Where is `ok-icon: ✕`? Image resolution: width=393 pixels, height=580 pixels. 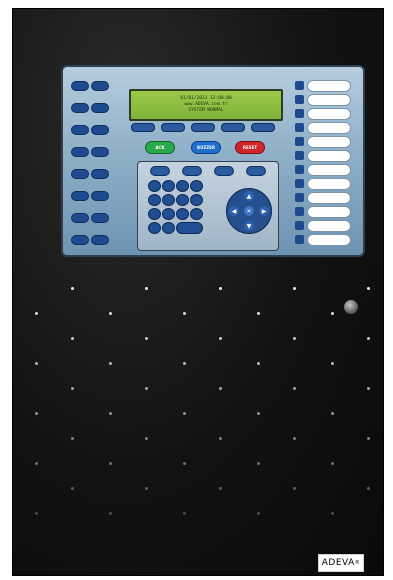 ok-icon: ✕ is located at coordinates (249, 211).